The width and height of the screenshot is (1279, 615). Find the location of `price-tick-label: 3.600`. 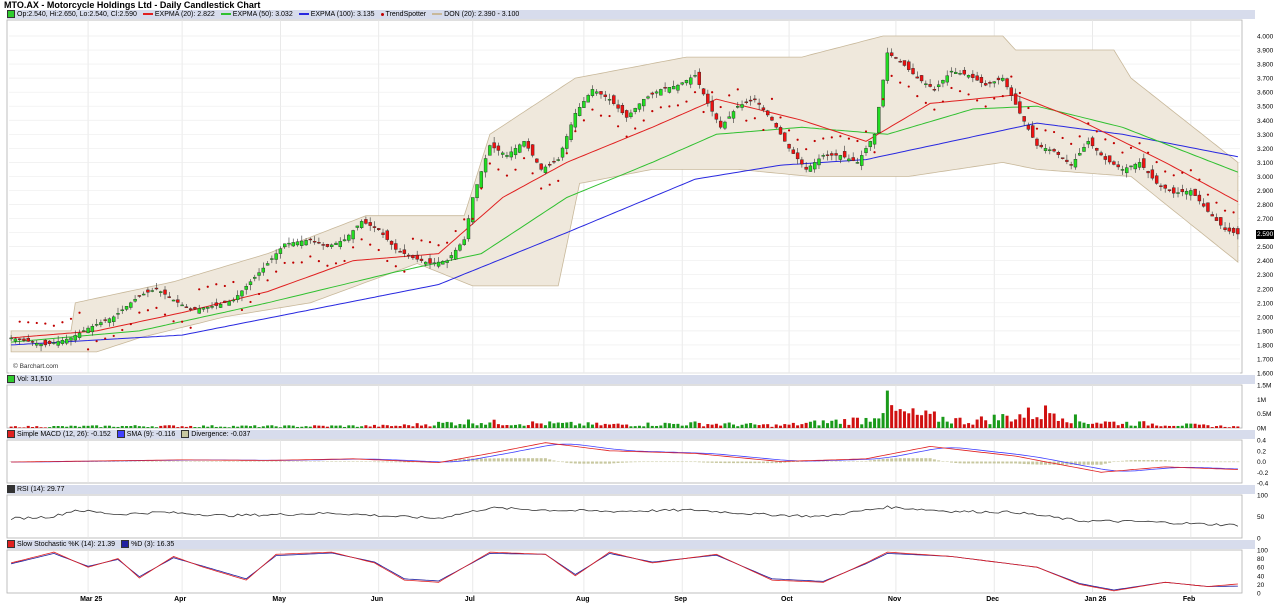

price-tick-label: 3.600 is located at coordinates (1265, 93).